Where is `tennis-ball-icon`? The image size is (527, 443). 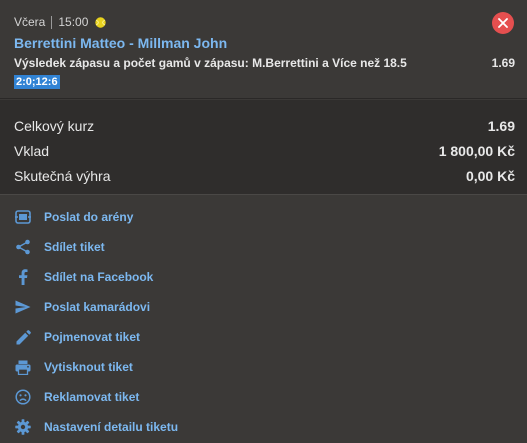 tennis-ball-icon is located at coordinates (101, 22).